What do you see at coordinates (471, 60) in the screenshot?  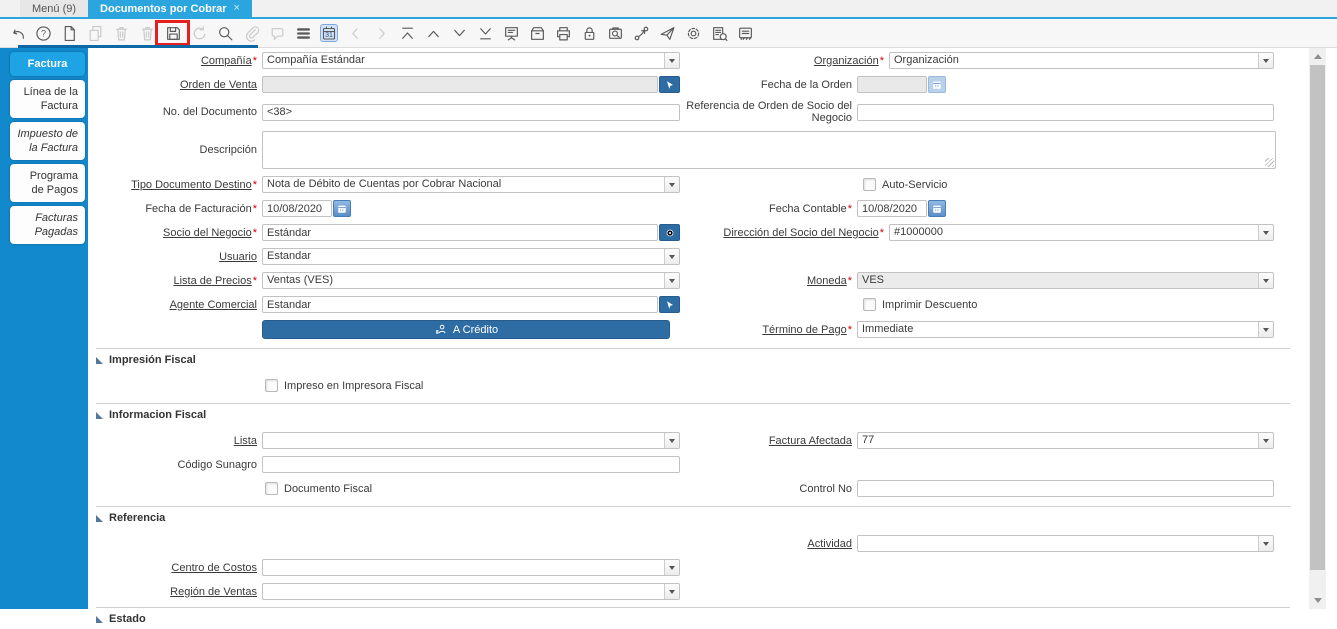 I see `compania-field: Compañía Estándar` at bounding box center [471, 60].